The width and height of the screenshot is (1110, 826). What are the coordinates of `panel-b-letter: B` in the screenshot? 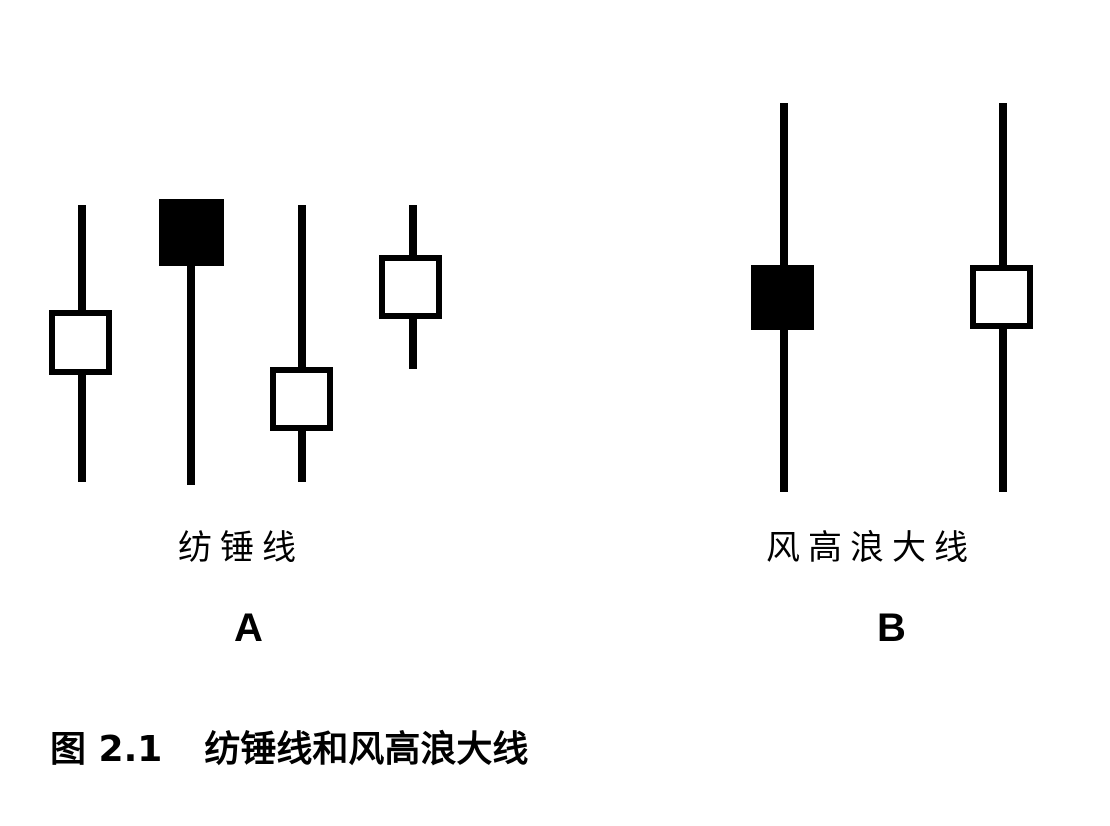 It's located at (891, 628).